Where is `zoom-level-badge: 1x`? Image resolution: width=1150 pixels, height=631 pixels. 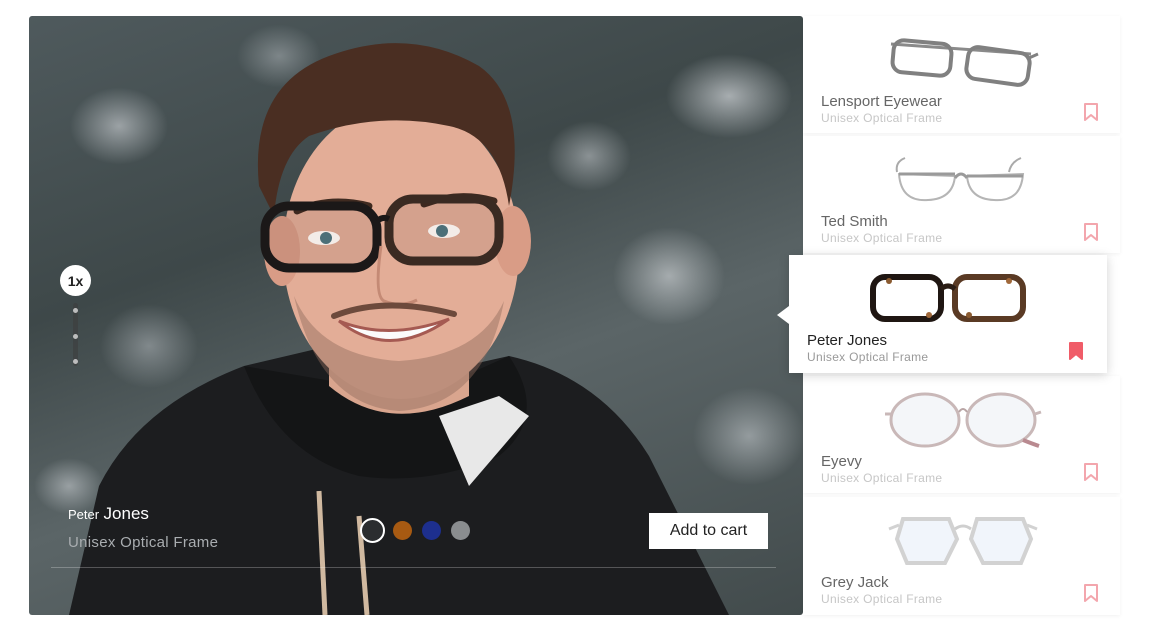
zoom-level-badge: 1x is located at coordinates (75, 280).